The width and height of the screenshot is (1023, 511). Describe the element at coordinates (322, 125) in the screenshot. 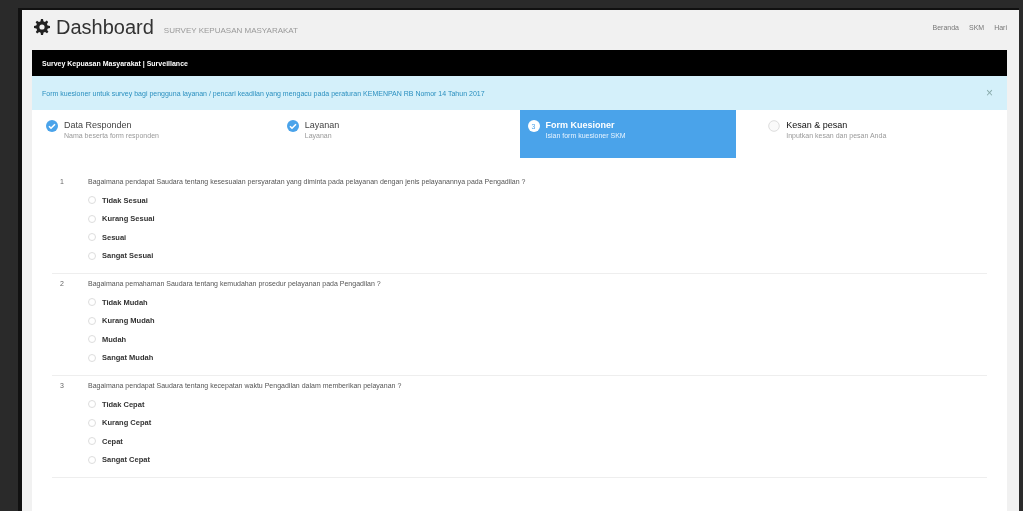

I see `step-title: Layanan` at that location.